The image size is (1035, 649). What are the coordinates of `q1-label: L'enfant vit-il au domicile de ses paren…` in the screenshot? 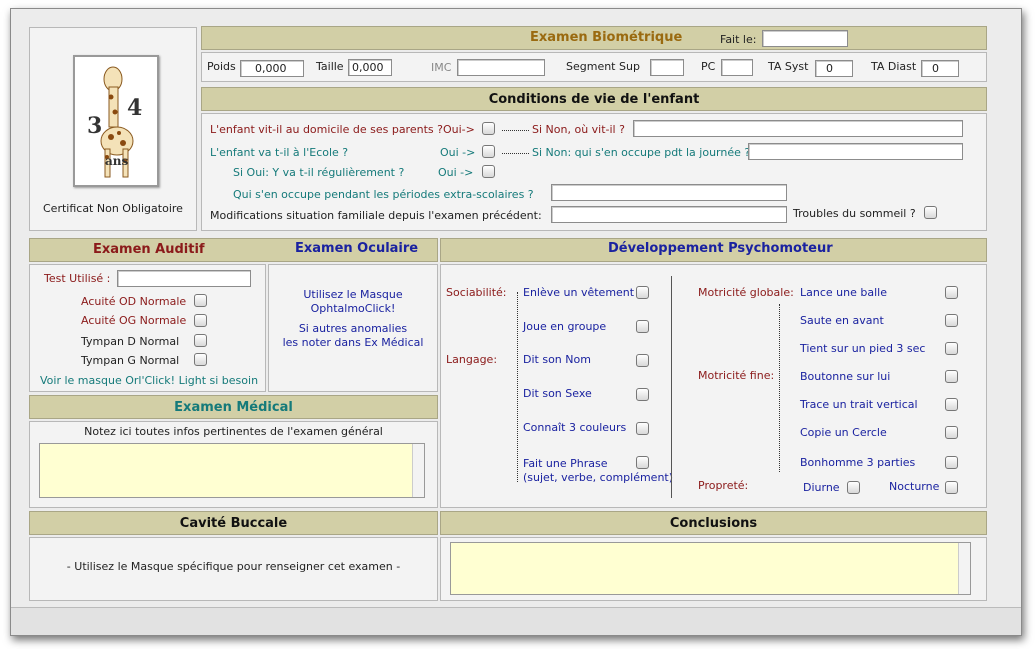 It's located at (326, 129).